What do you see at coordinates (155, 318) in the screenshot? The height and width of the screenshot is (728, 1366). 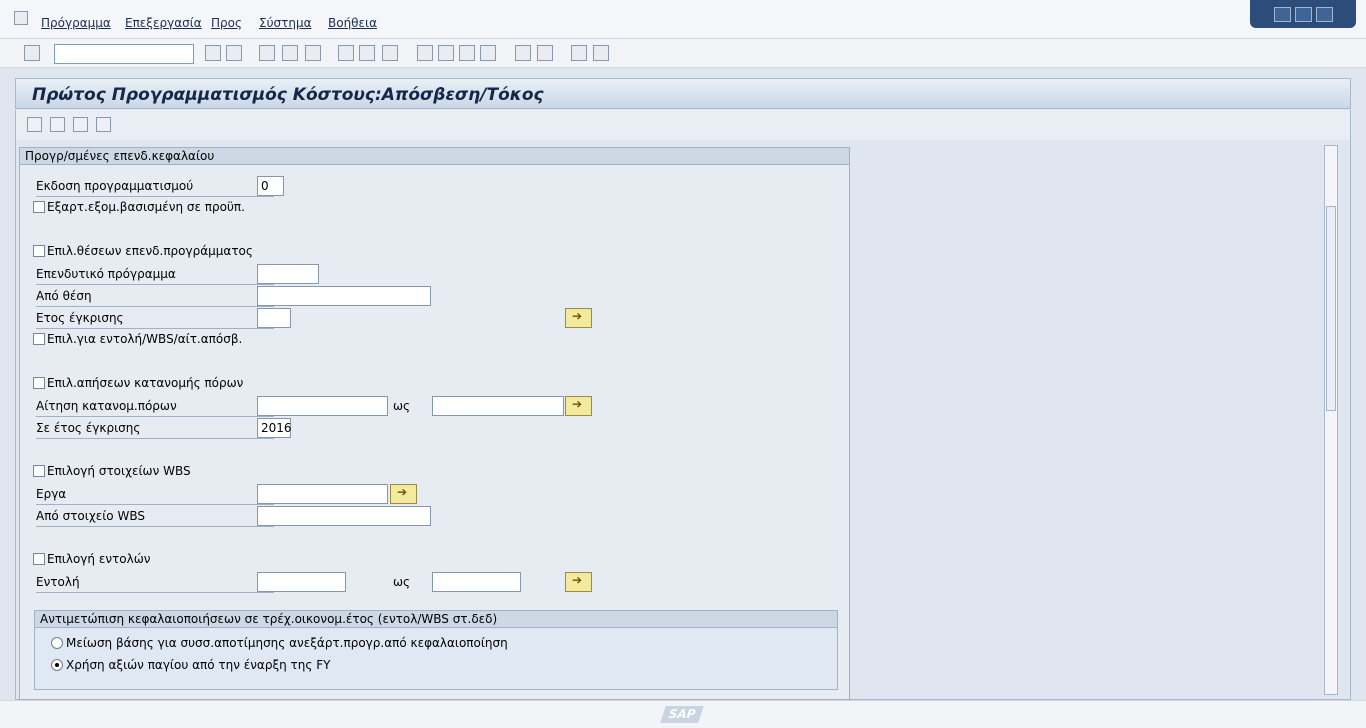 I see `approval-year-label: Ετος έγκρισης` at bounding box center [155, 318].